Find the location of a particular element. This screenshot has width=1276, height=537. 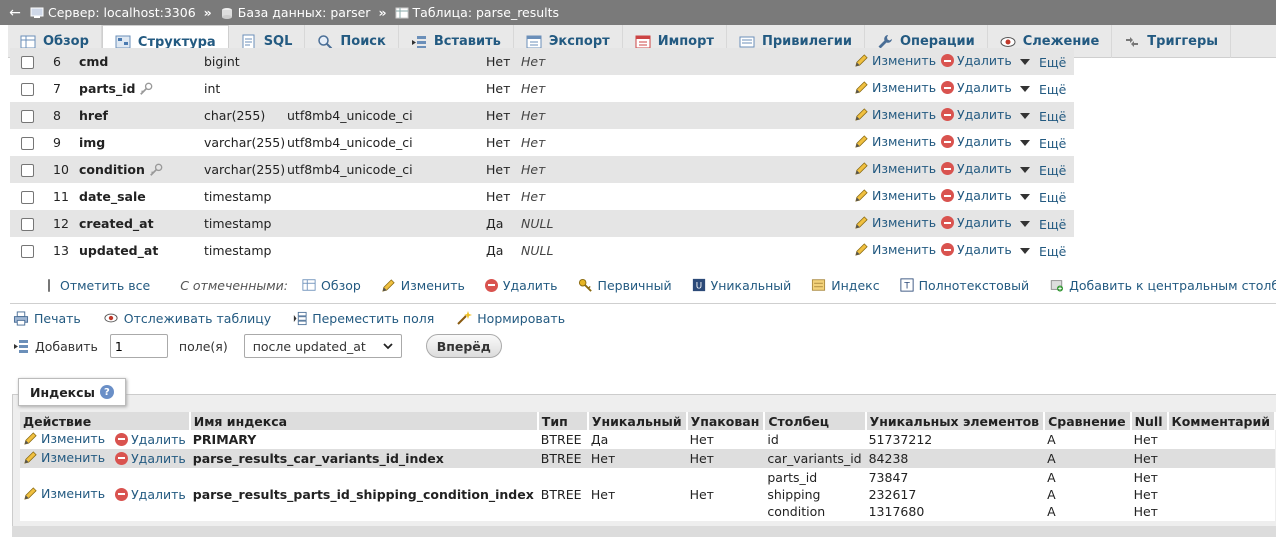

table-row: 7 parts_id int Нет Нет Изменить Удалить Ещё is located at coordinates (542, 88).